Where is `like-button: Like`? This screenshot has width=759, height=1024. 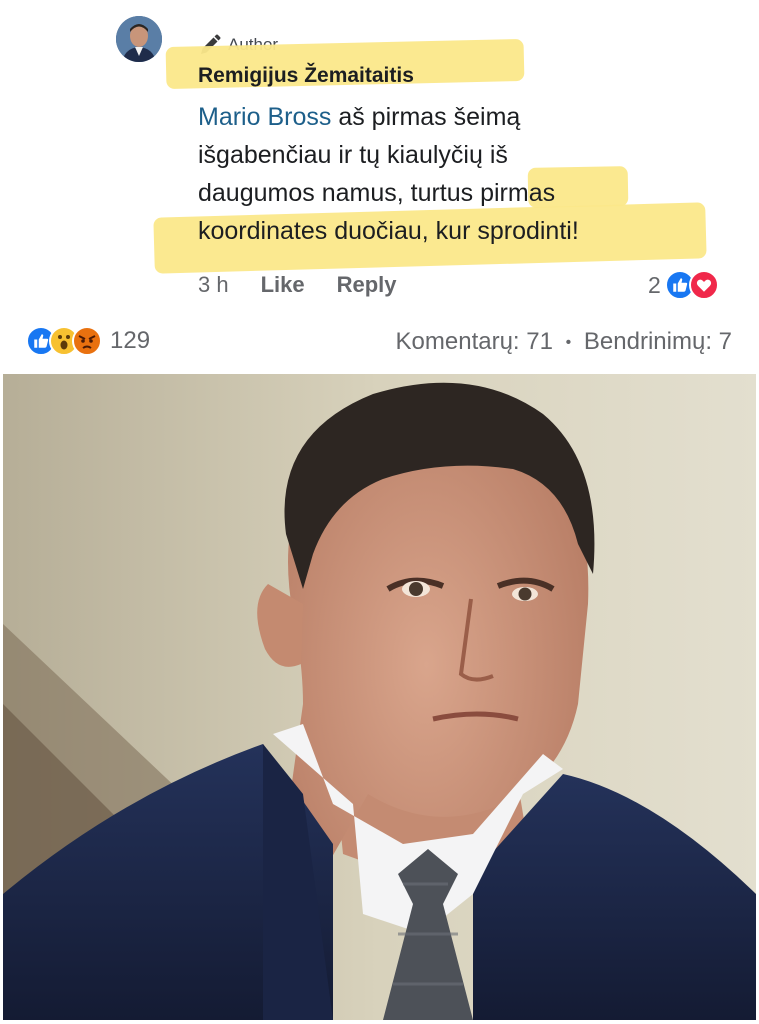 like-button: Like is located at coordinates (283, 285).